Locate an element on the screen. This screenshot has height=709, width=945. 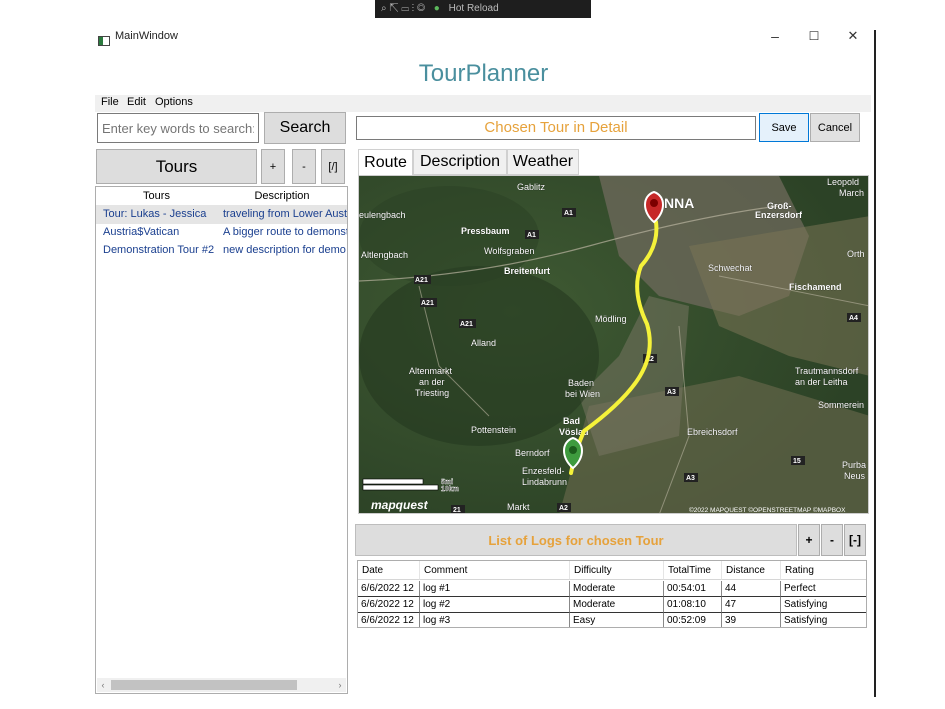
menu-file: File is located at coordinates (110, 102).